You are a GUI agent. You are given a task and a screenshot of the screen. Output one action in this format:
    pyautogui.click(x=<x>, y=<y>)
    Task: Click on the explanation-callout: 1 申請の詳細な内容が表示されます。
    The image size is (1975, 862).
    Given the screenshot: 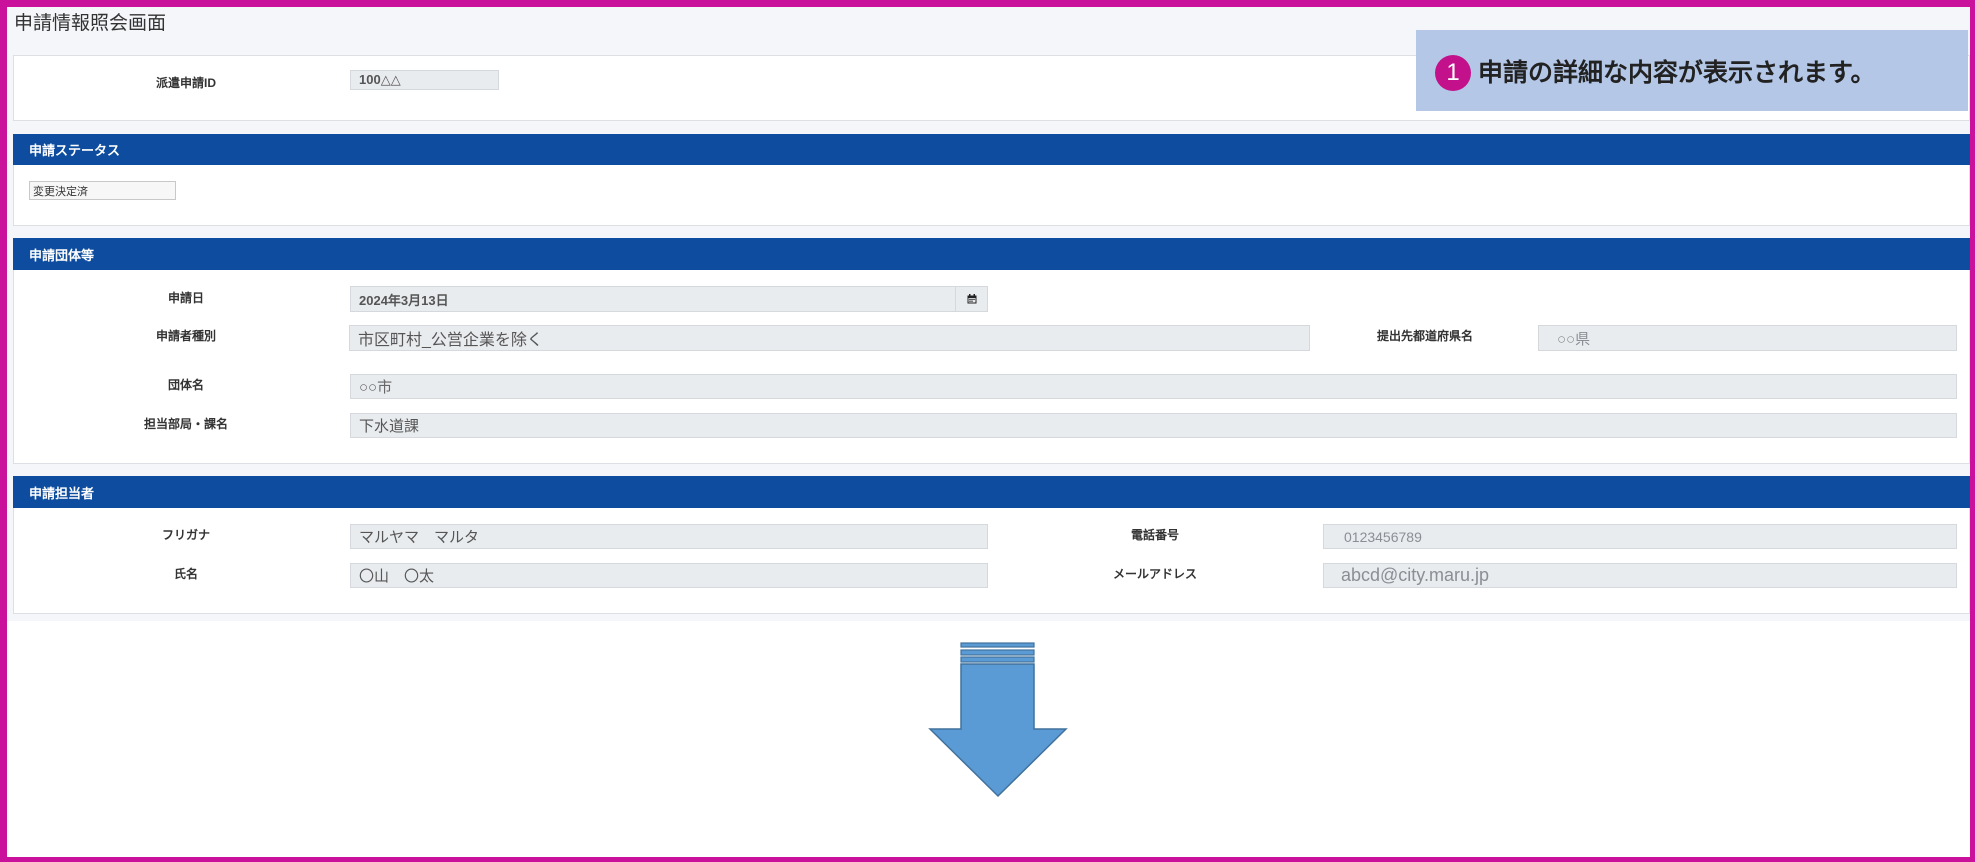 What is the action you would take?
    pyautogui.click(x=1692, y=70)
    